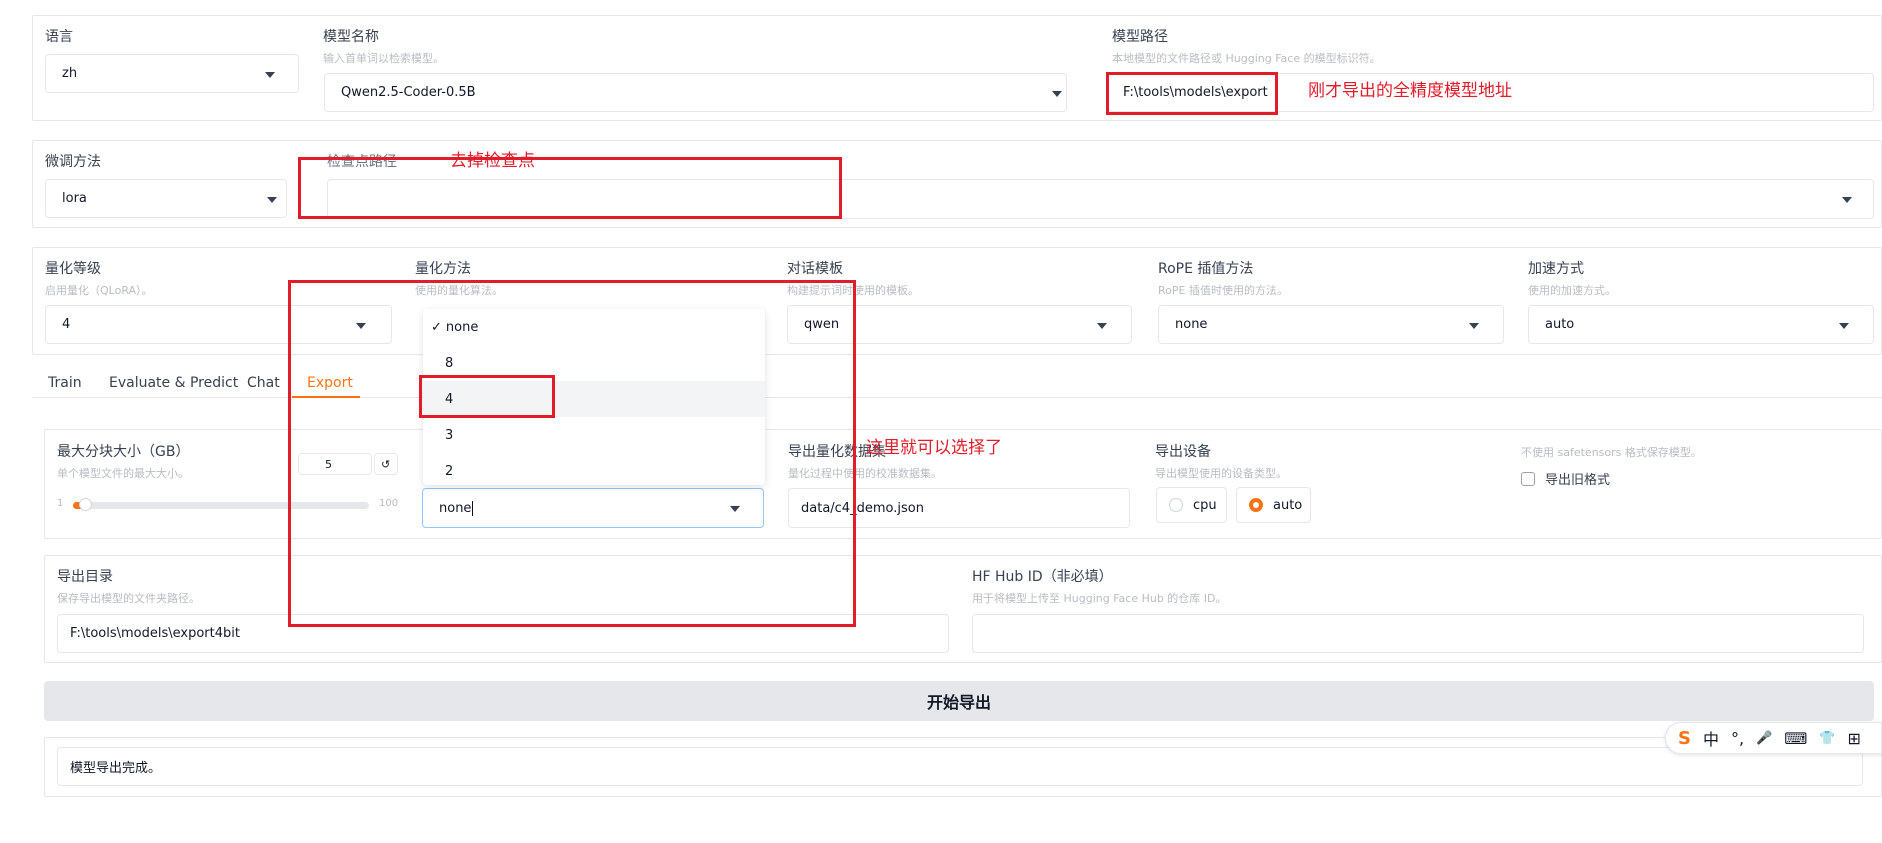 The width and height of the screenshot is (1882, 843). What do you see at coordinates (1410, 91) in the screenshot?
I see `annotation-model-path-note: 刚才导出的全精度模型地址` at bounding box center [1410, 91].